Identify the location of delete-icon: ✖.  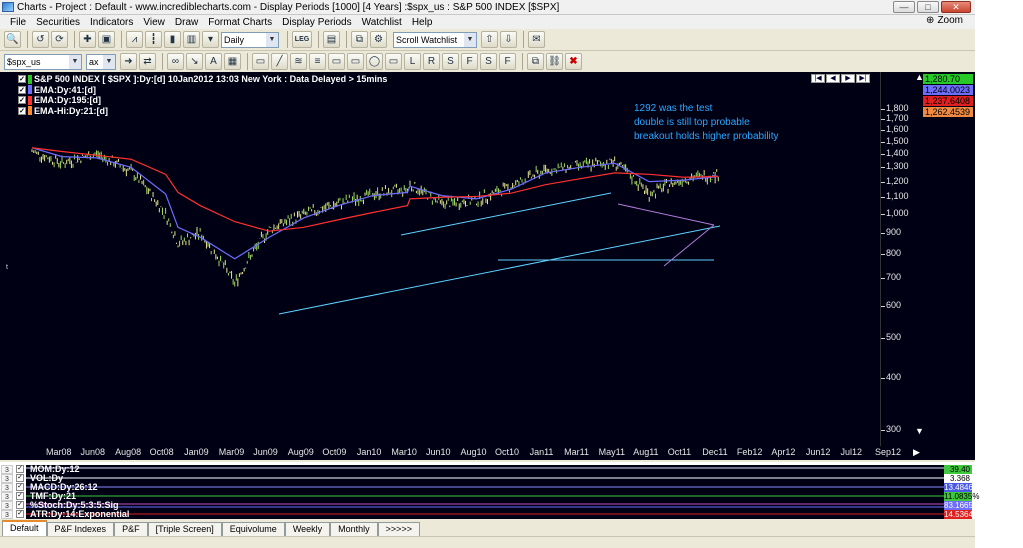
(573, 61).